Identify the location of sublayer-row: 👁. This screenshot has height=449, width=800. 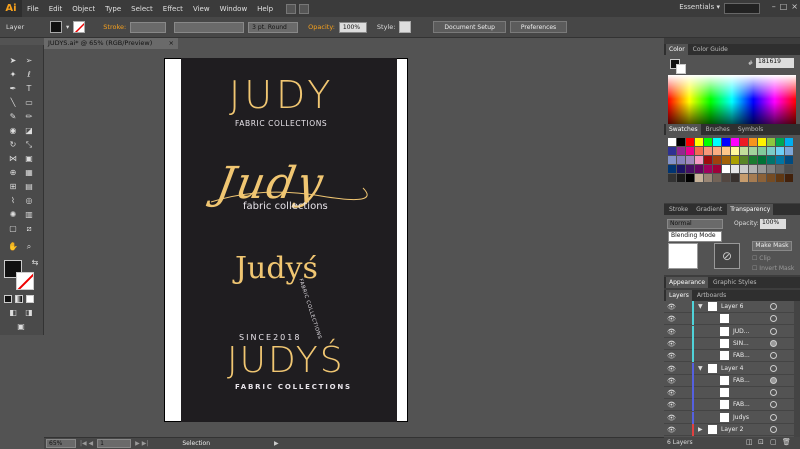
(729, 393).